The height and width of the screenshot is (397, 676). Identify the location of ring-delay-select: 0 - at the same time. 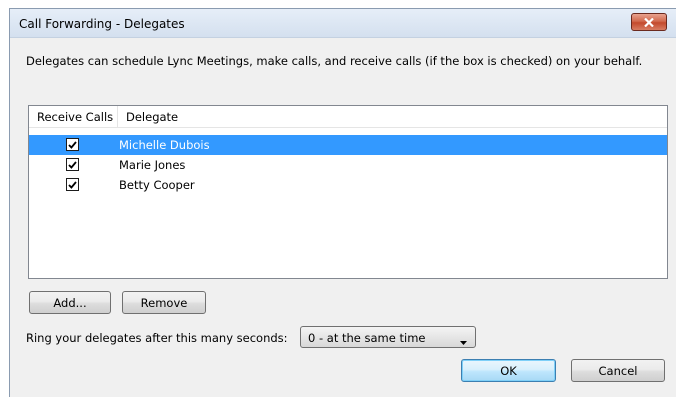
(388, 337).